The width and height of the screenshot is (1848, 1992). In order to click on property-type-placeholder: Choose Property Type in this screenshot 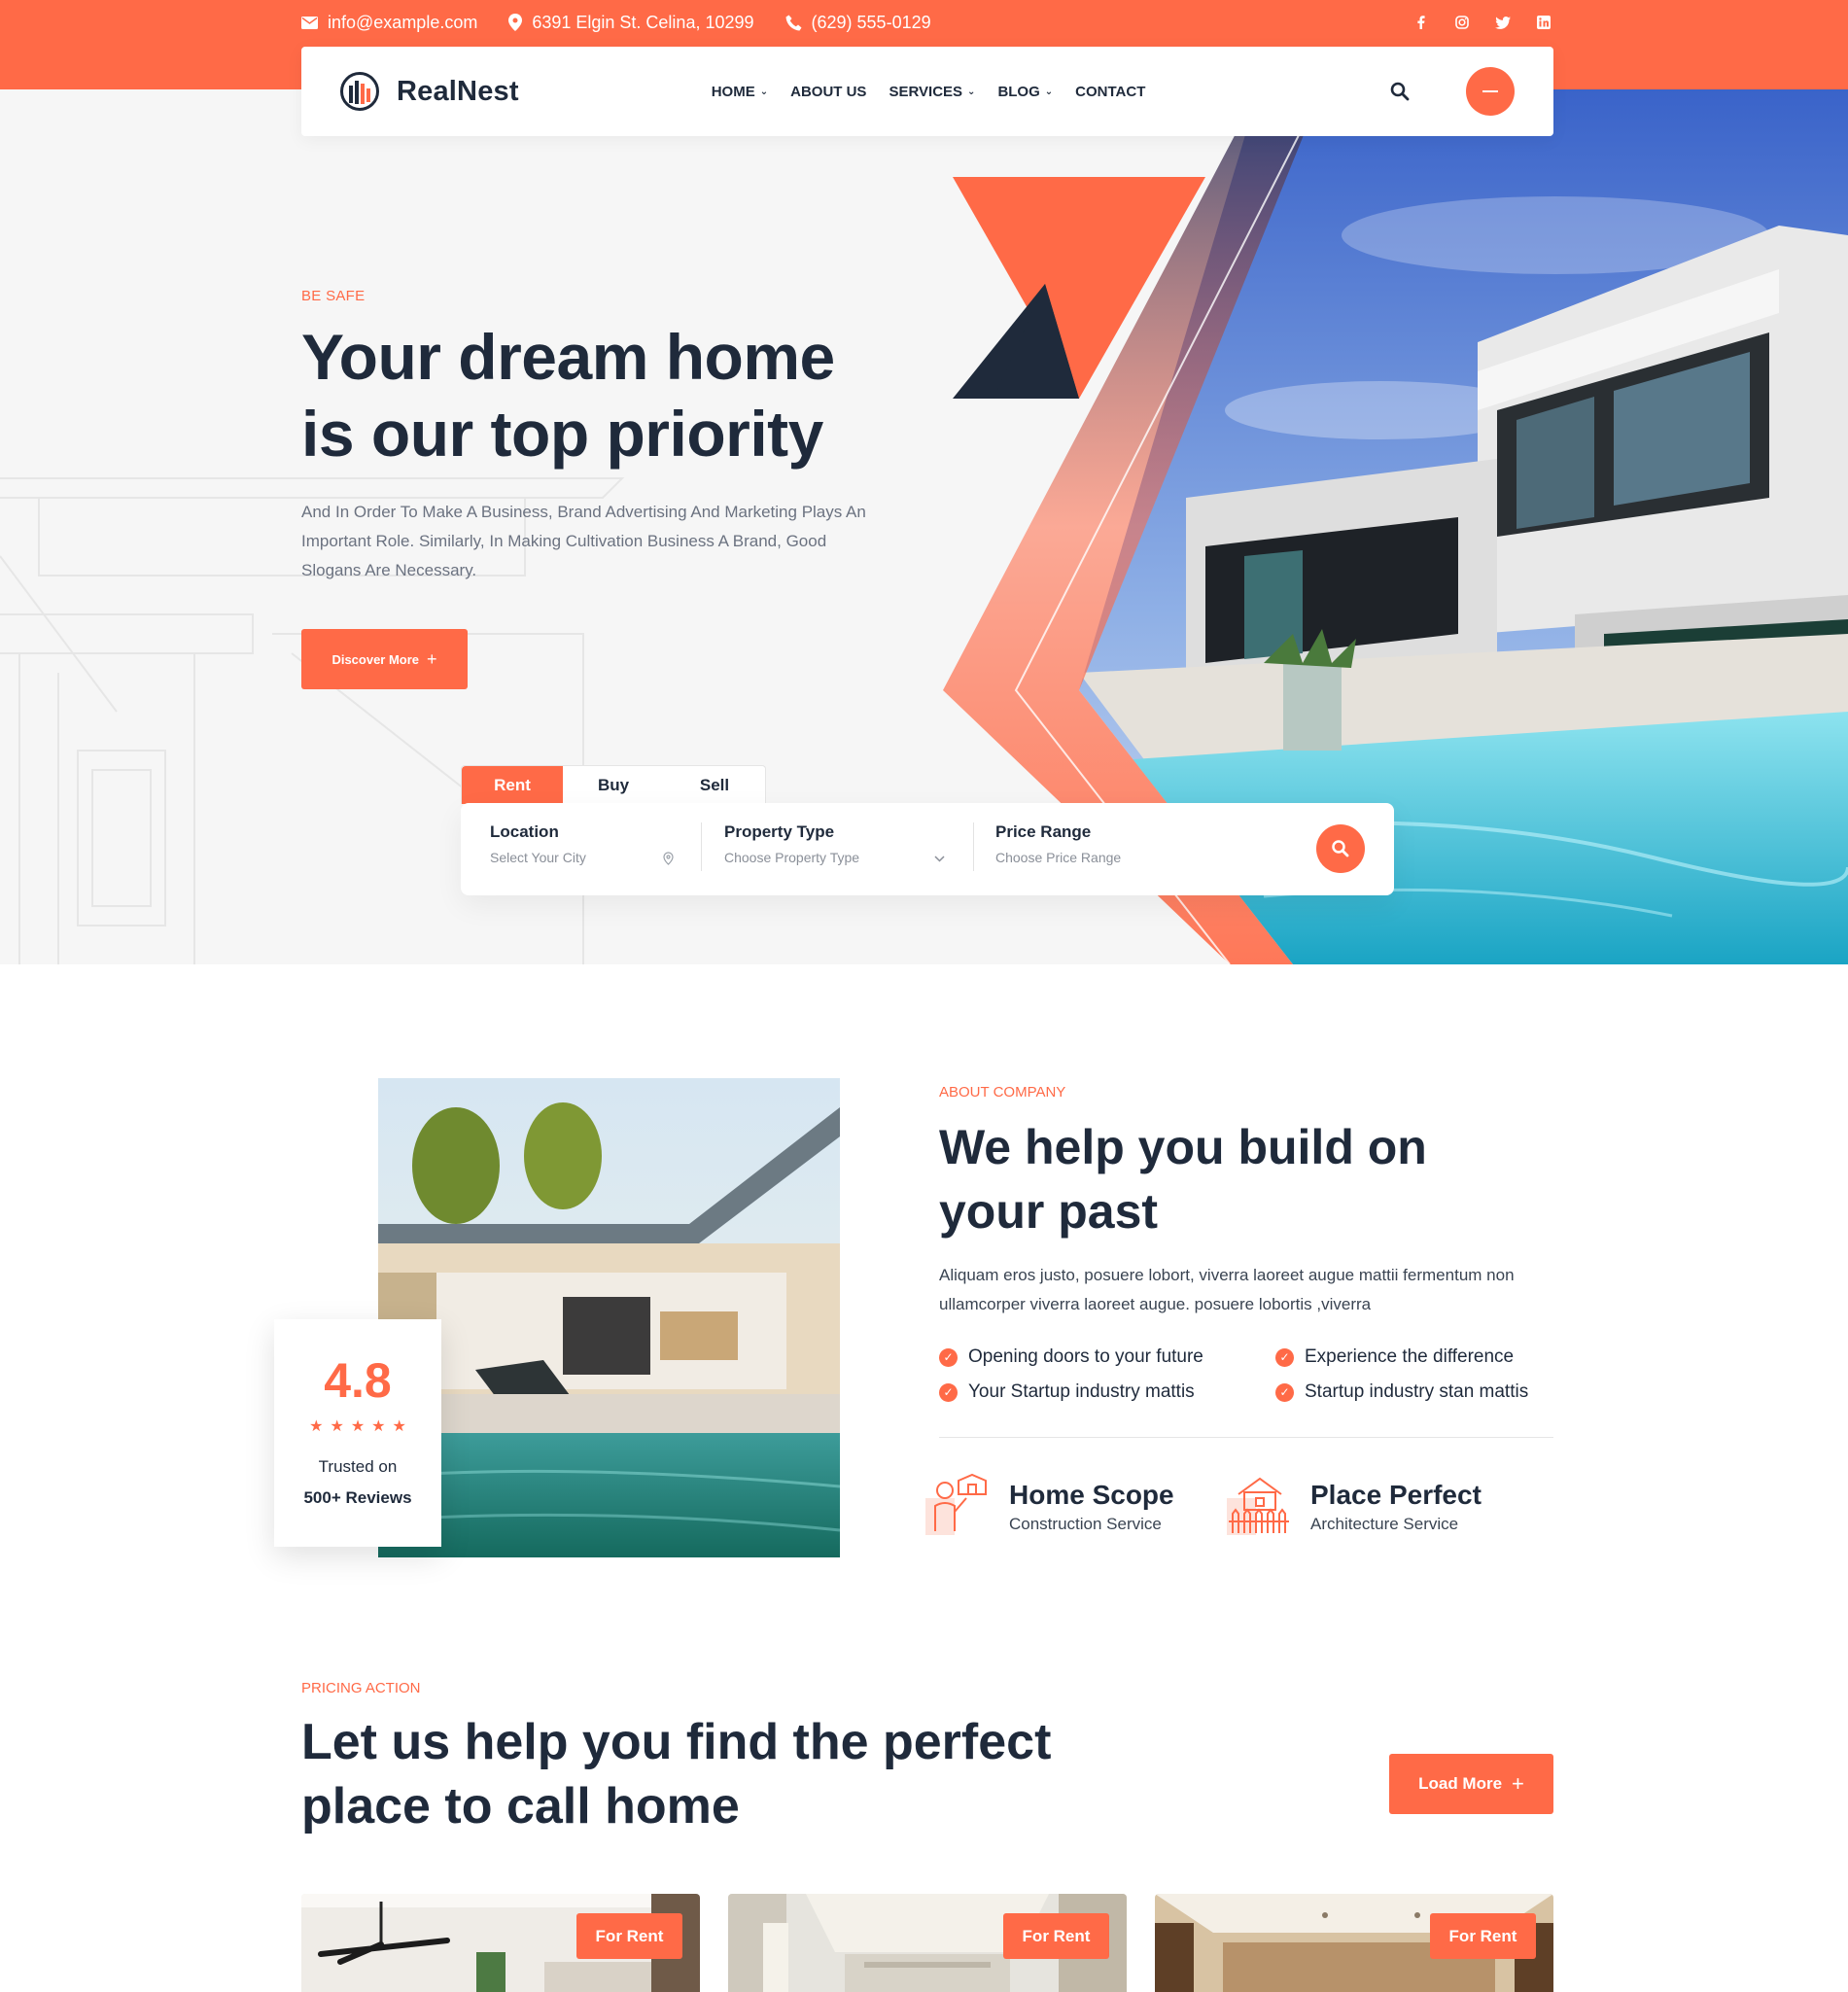, I will do `click(792, 857)`.